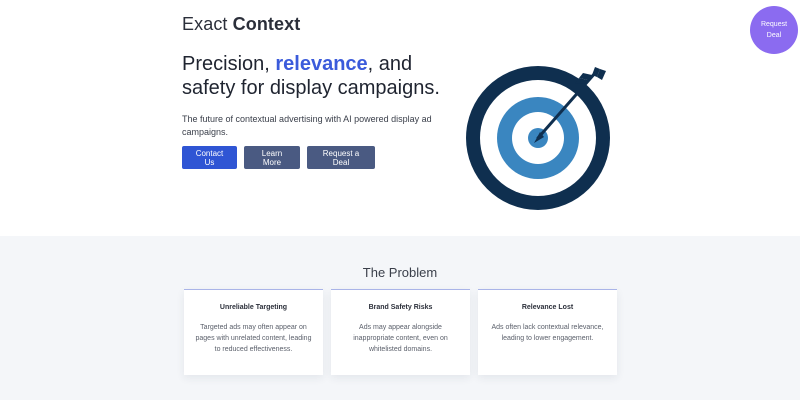 This screenshot has width=800, height=400. Describe the element at coordinates (538, 138) in the screenshot. I see `target-arrow-icon` at that location.